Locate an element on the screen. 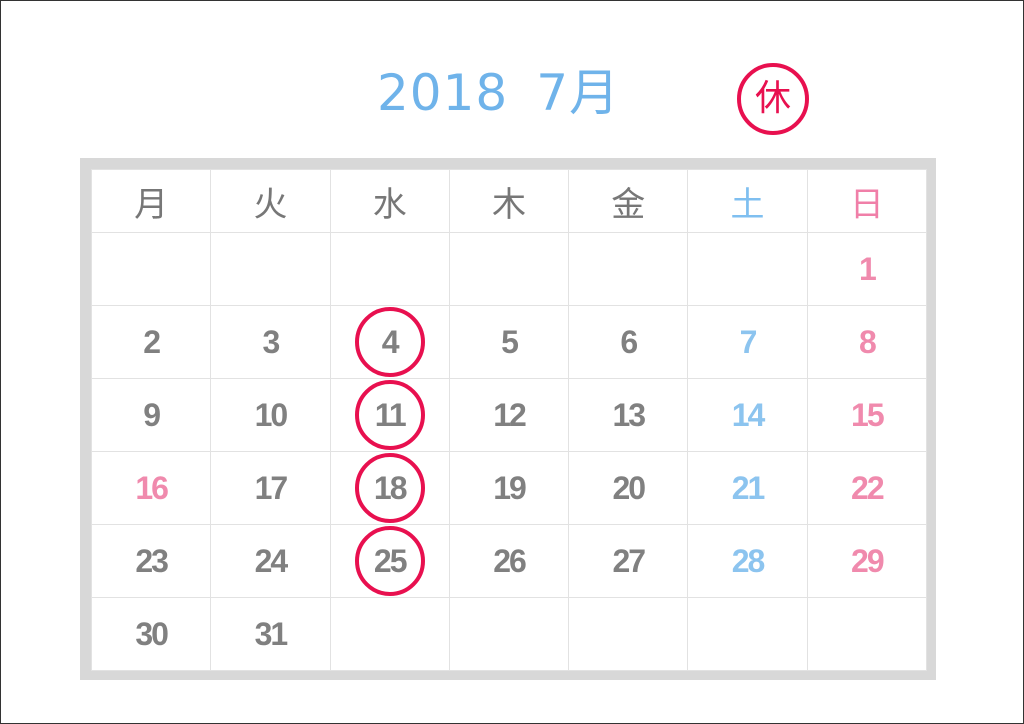 This screenshot has width=1024, height=724. day-number: 6 is located at coordinates (629, 341).